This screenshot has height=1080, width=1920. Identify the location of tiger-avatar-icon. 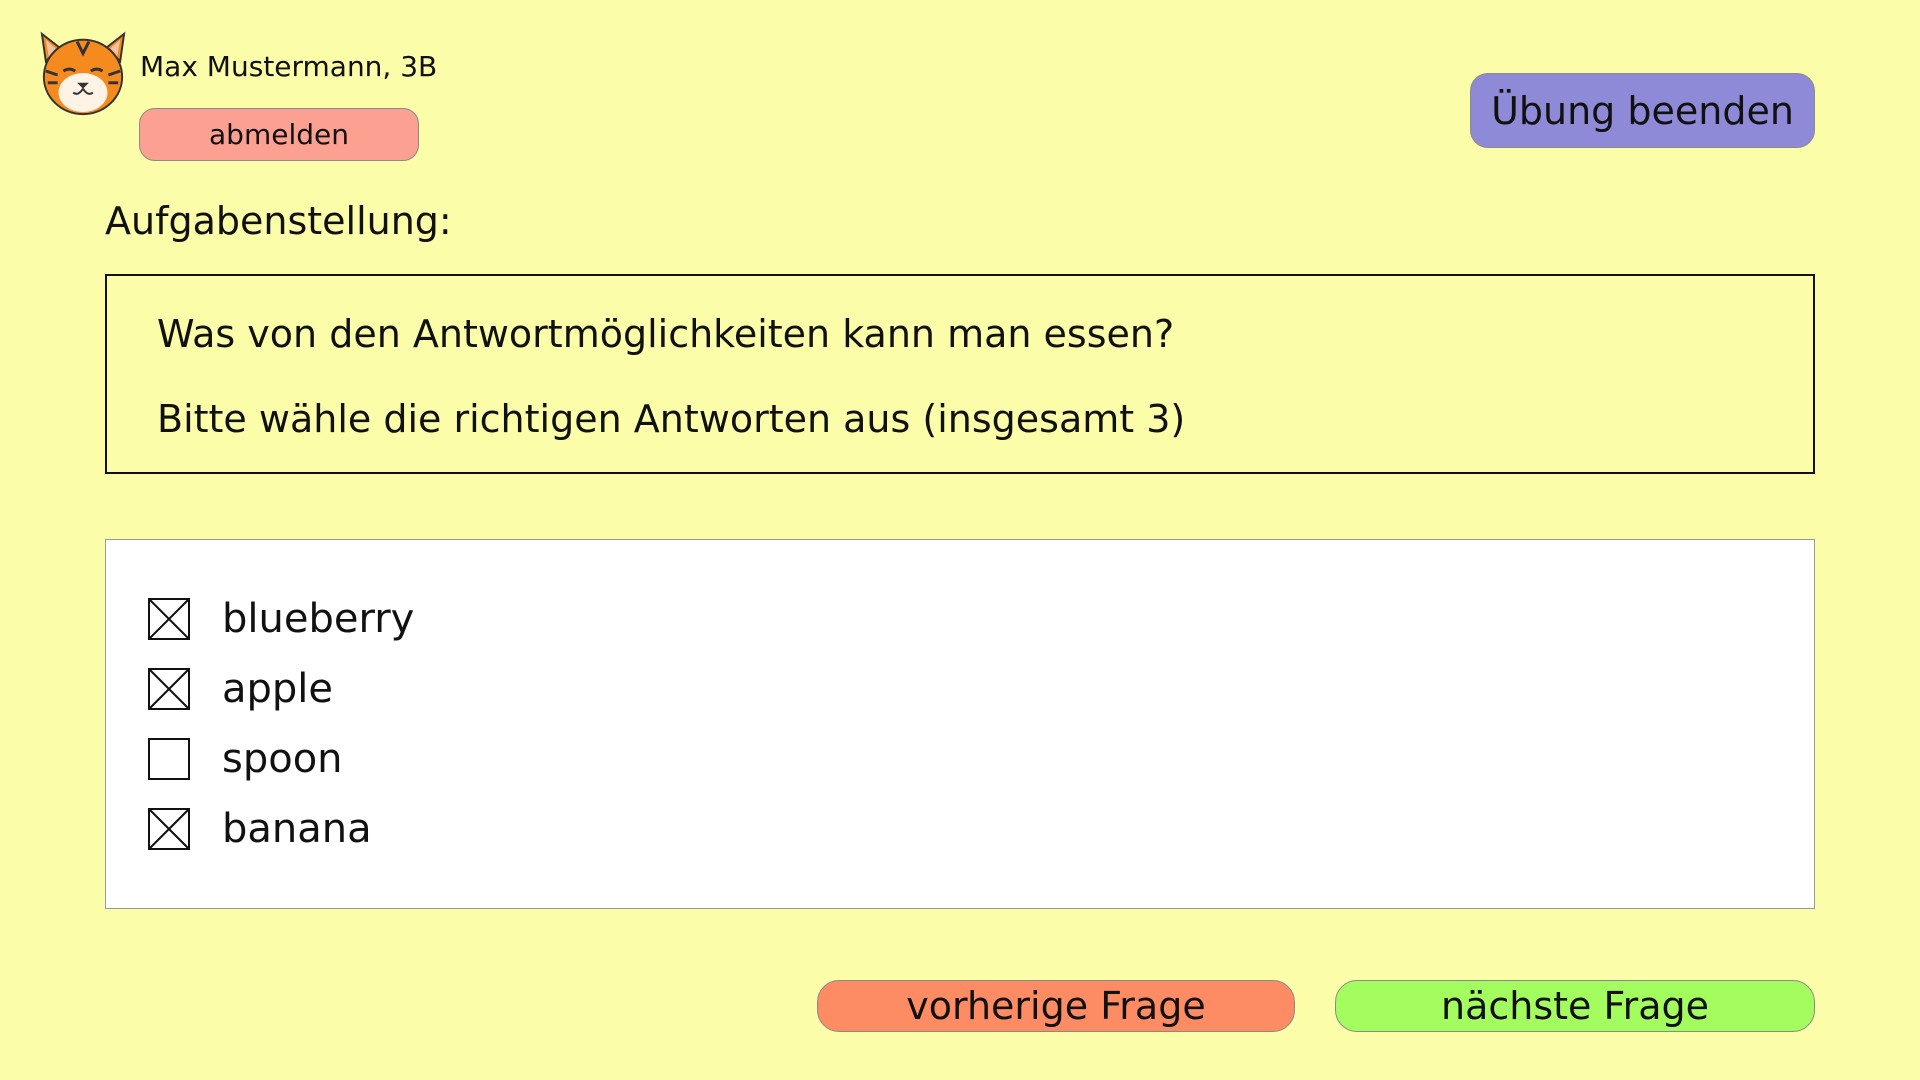
(83, 73).